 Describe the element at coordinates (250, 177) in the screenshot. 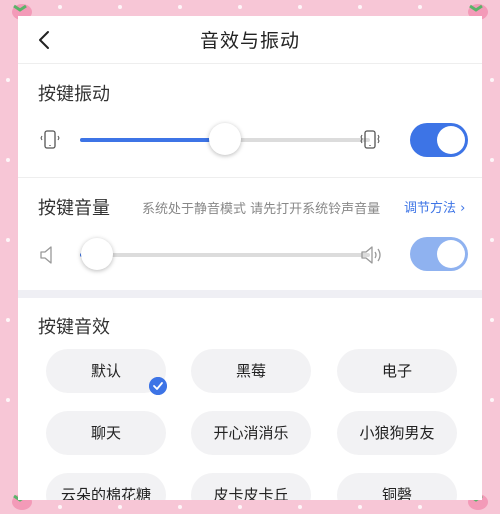

I see `divider` at that location.